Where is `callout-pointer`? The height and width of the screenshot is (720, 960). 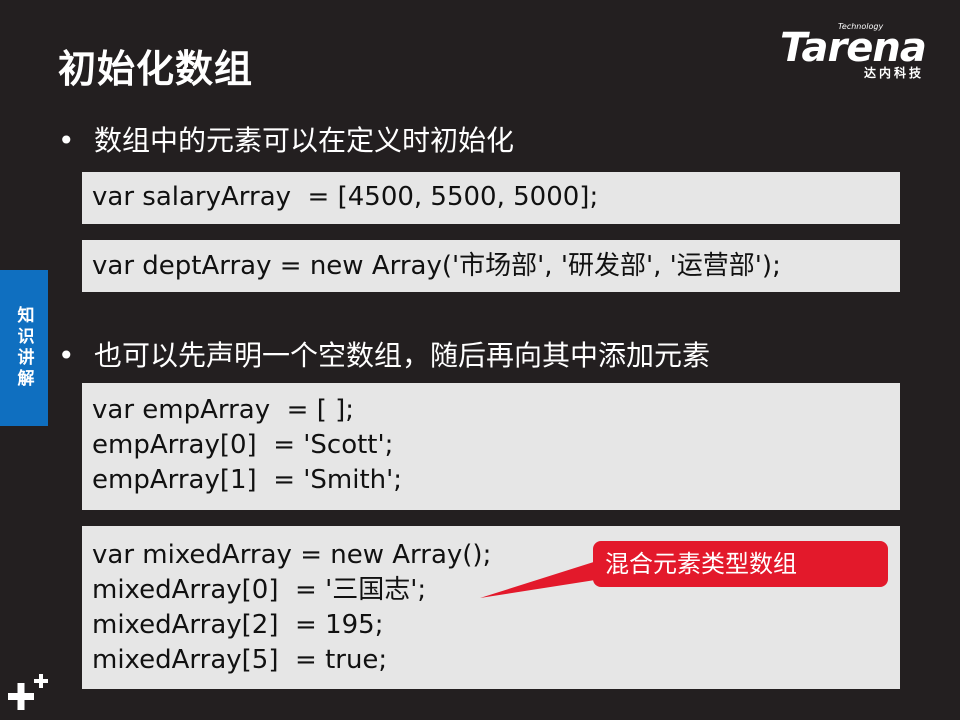
callout-pointer is located at coordinates (544, 579).